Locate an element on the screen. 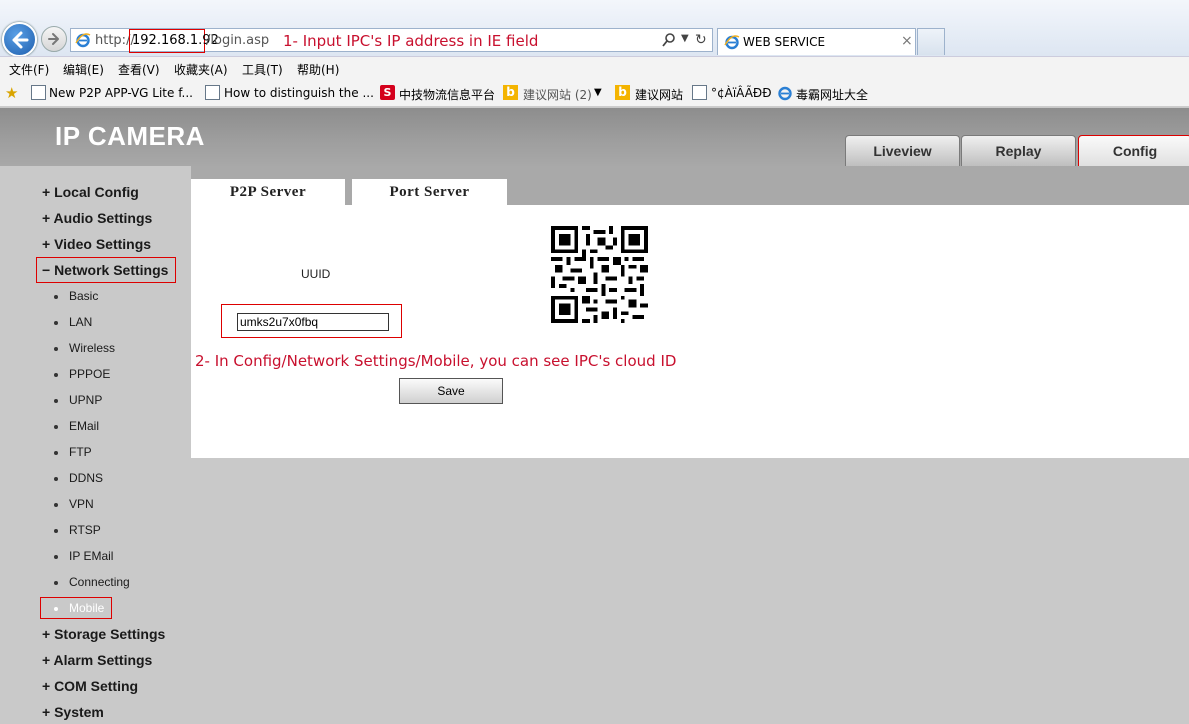 The width and height of the screenshot is (1189, 724). tab-liveview: Liveview is located at coordinates (902, 151).